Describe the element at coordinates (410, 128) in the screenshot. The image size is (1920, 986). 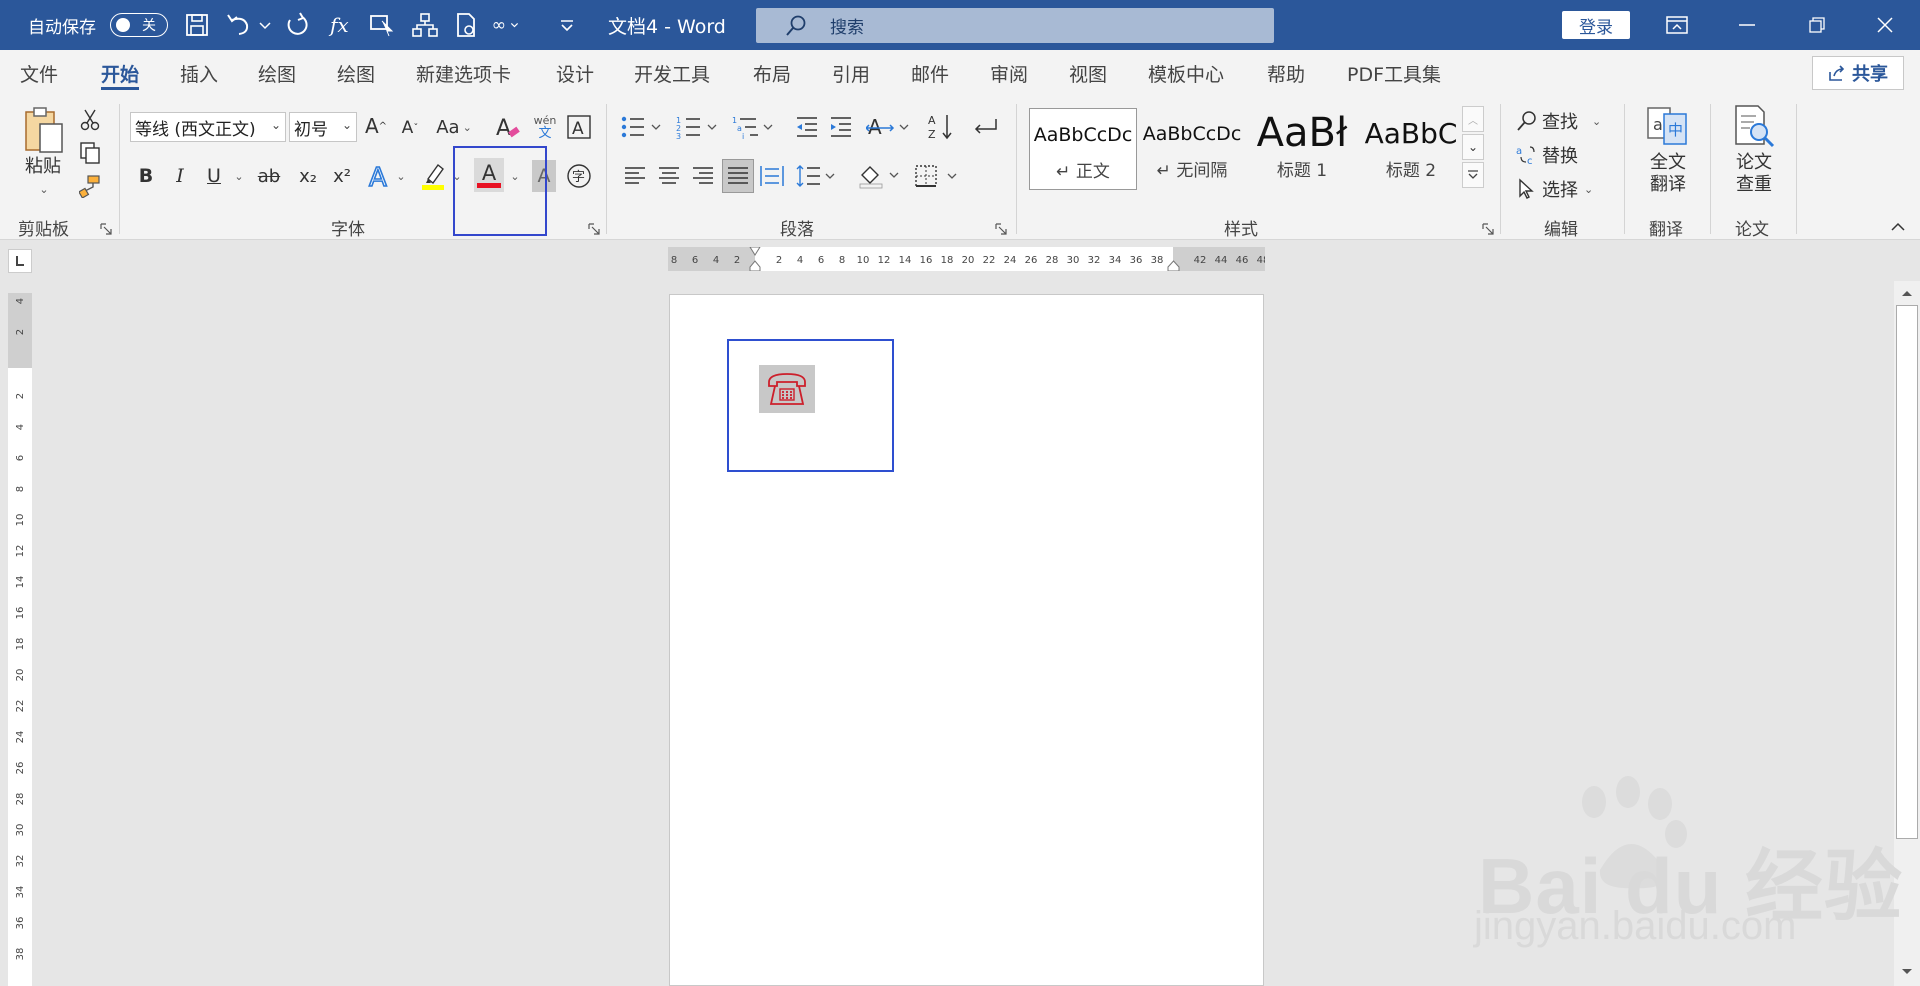
I see `shrink-font-icon: Aˇ` at that location.